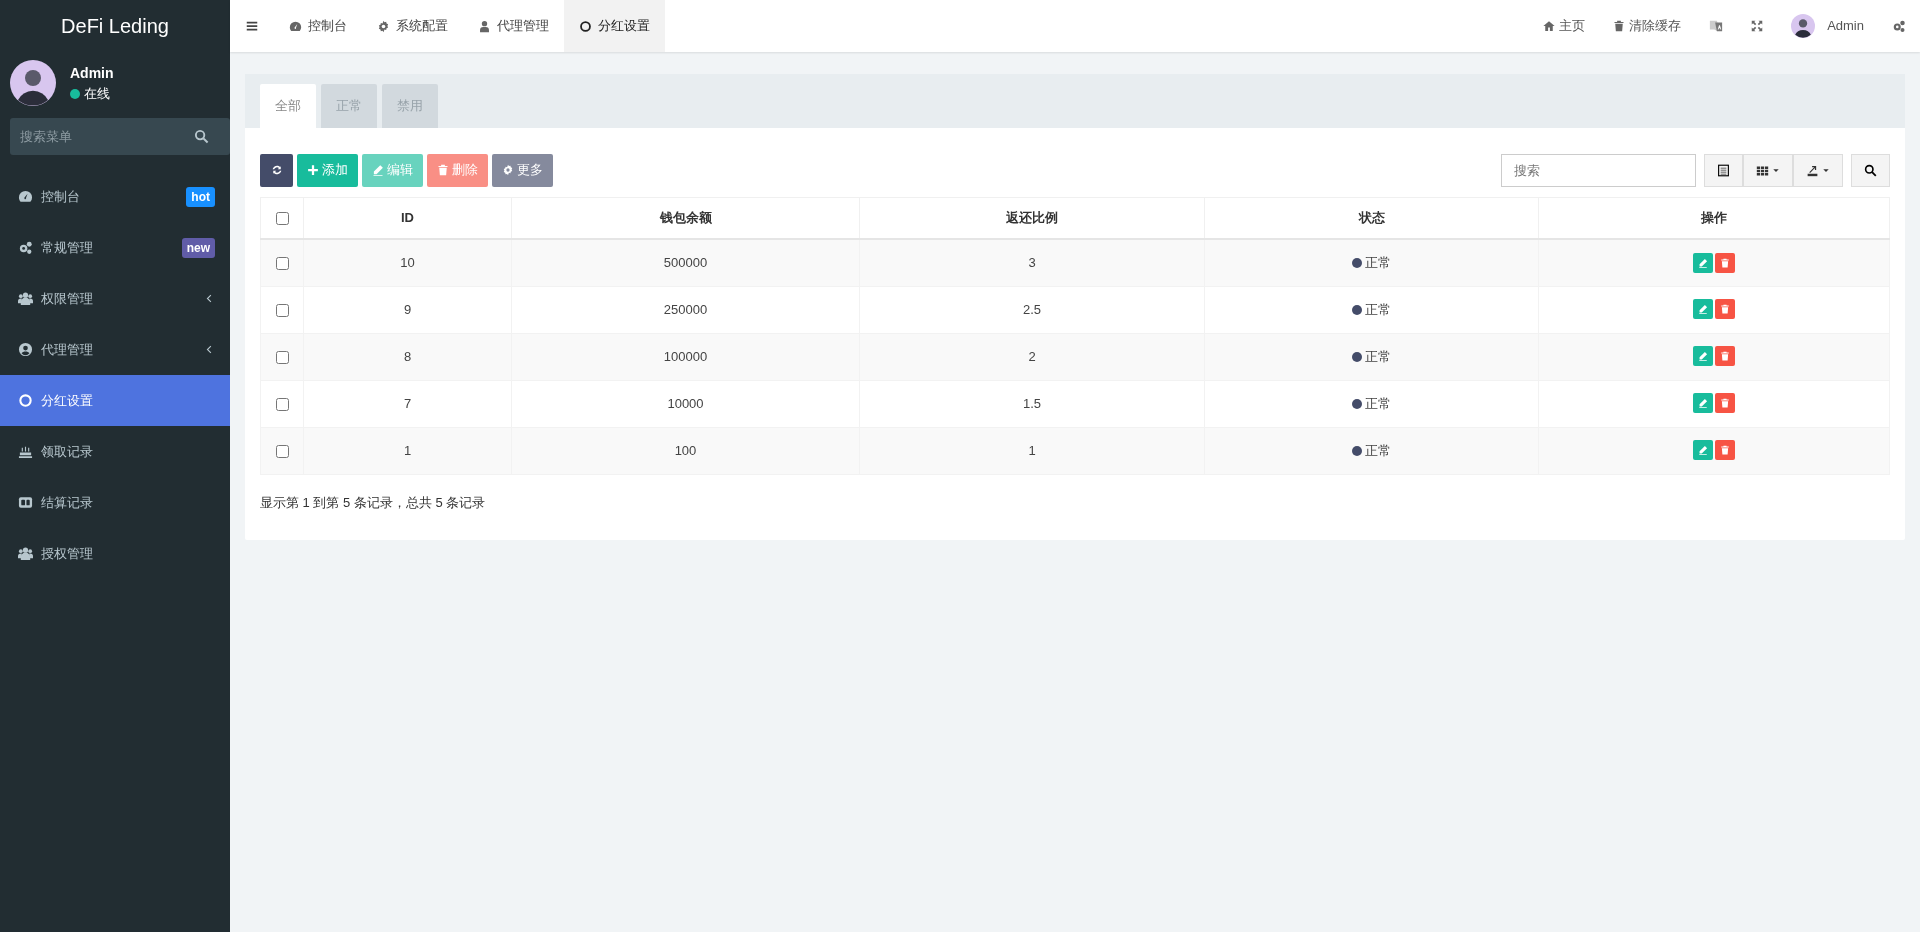 This screenshot has width=1920, height=932. I want to click on sidebar-item: 领取记录, so click(115, 451).